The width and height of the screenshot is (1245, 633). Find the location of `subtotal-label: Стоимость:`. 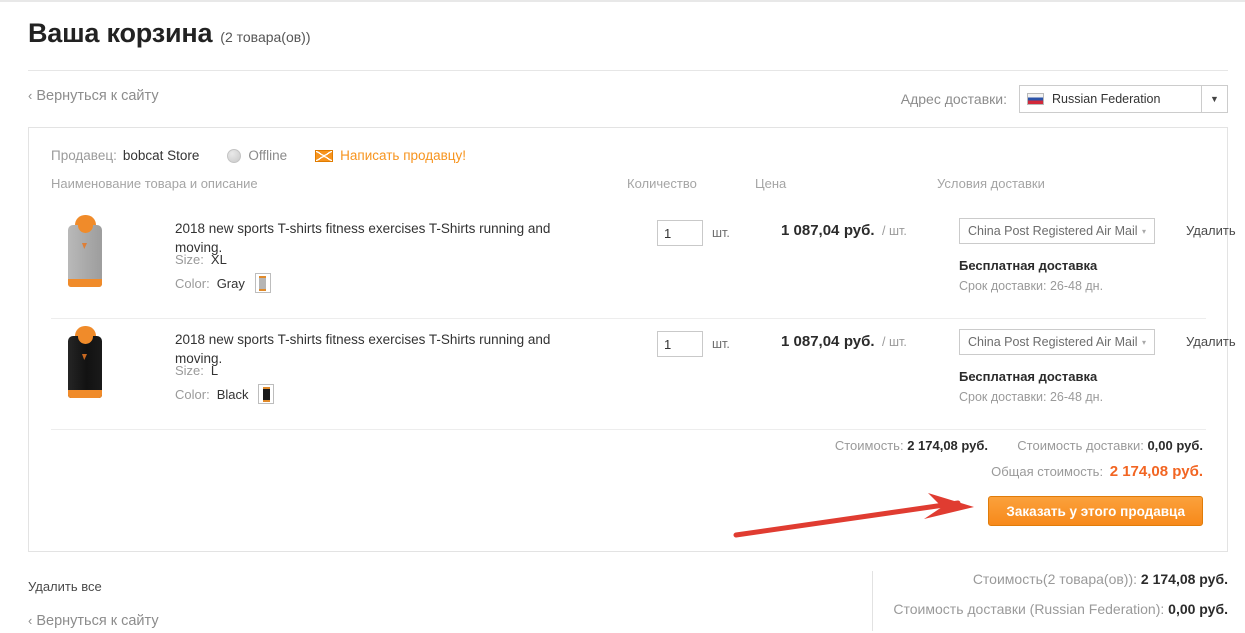

subtotal-label: Стоимость: is located at coordinates (869, 445).